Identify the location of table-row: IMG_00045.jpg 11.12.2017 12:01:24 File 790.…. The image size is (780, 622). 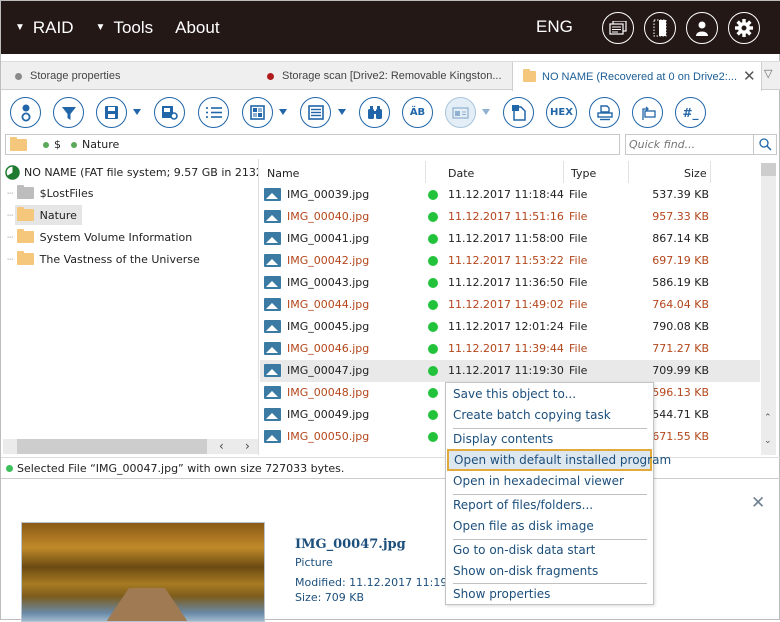
(510, 327).